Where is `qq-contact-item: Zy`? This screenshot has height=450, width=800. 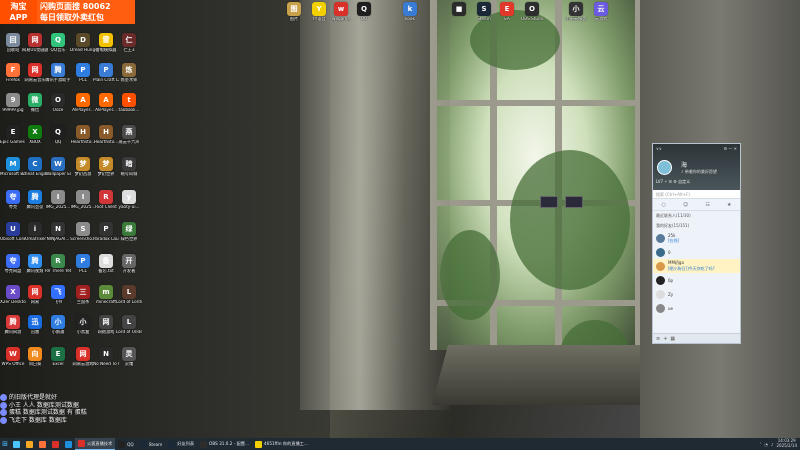 qq-contact-item: Zy is located at coordinates (696, 294).